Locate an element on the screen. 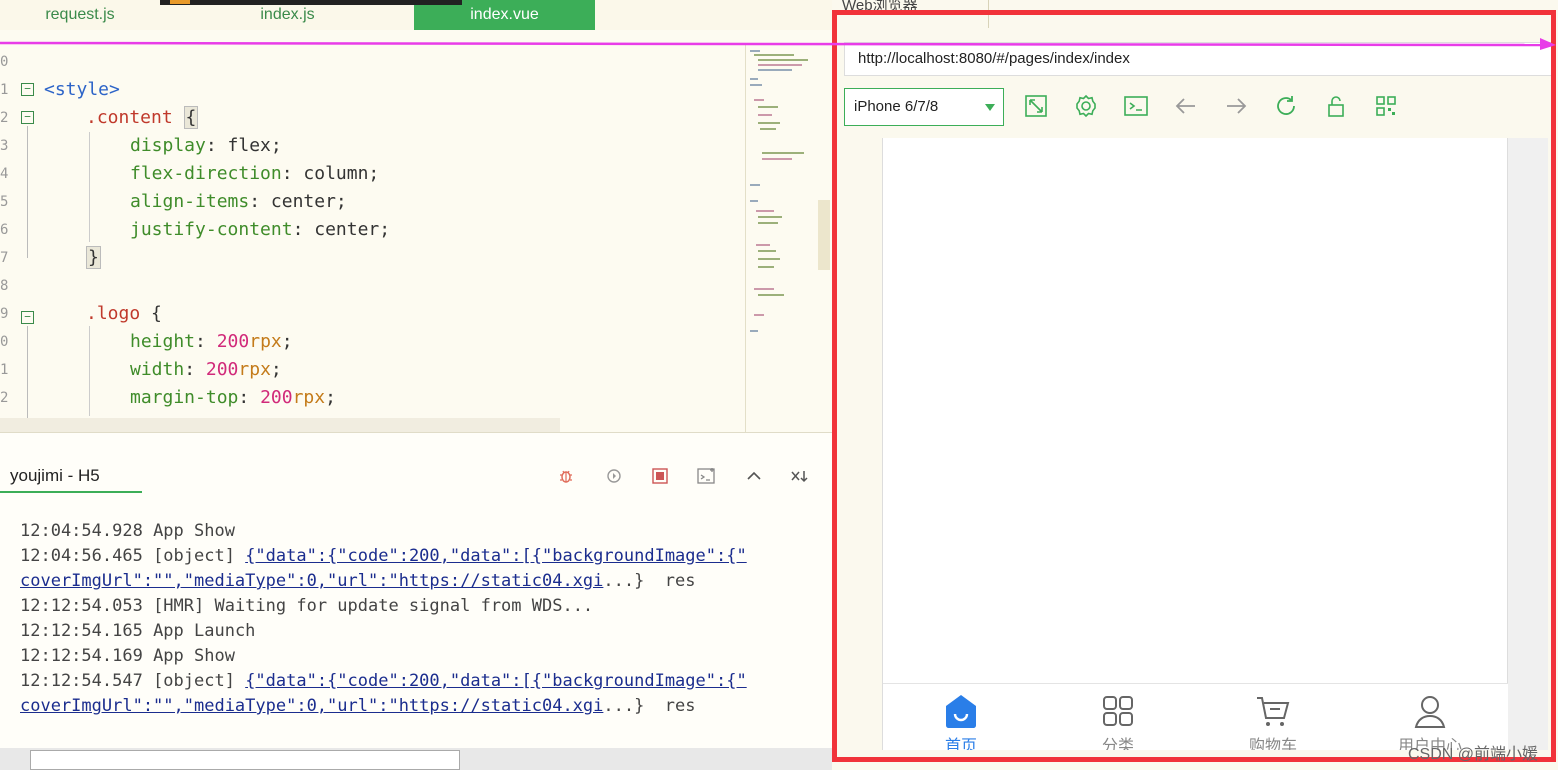 The image size is (1558, 770). chevron-down-icon is located at coordinates (990, 107).